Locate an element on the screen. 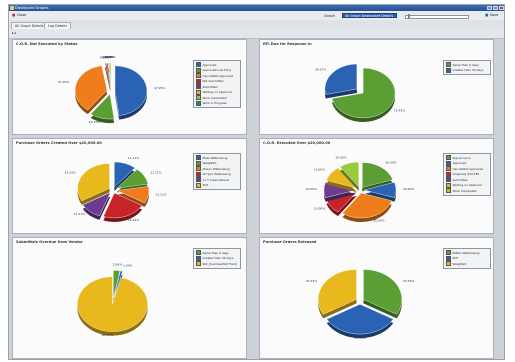 This screenshot has height=362, width=515. legend-item: Weighfart is located at coordinates (467, 264).